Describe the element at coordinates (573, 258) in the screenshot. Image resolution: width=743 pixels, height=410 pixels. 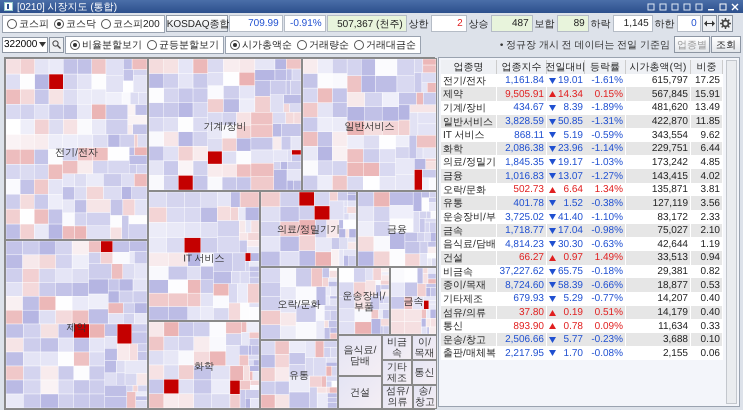
I see `change-value: 0.97` at that location.